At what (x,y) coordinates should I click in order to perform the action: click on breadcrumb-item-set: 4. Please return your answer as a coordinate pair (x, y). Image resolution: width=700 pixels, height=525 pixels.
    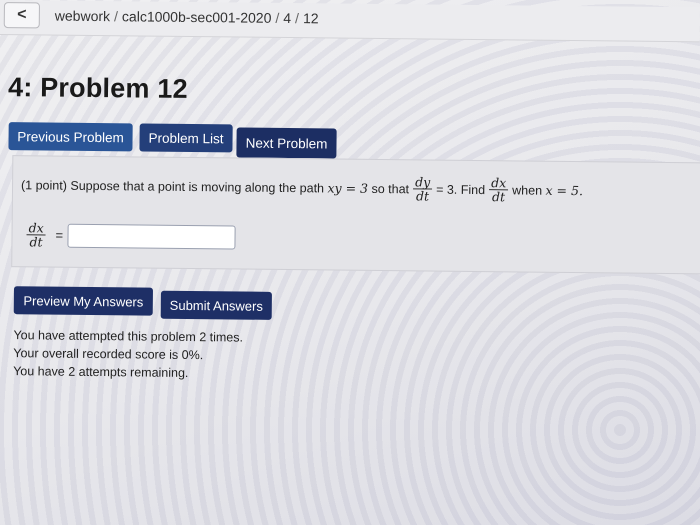
    Looking at the image, I should click on (287, 18).